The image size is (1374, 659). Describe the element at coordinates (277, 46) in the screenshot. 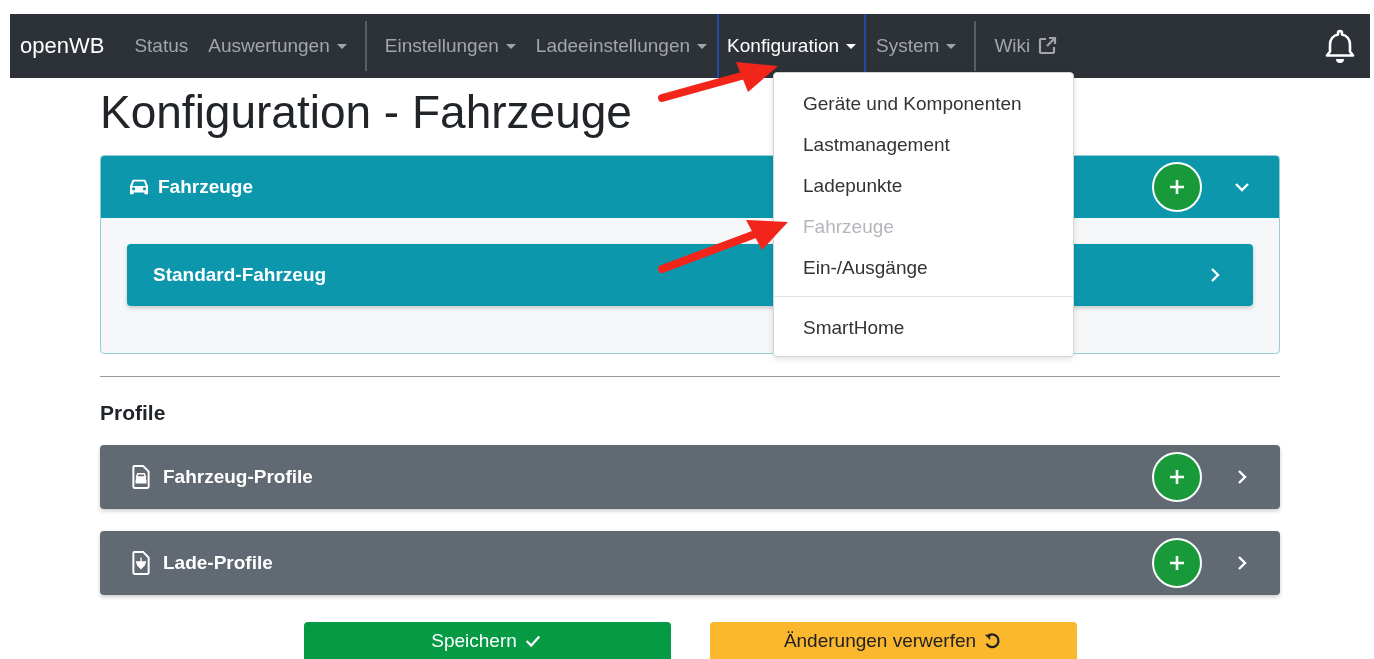

I see `nav-link: Auswertungen` at that location.